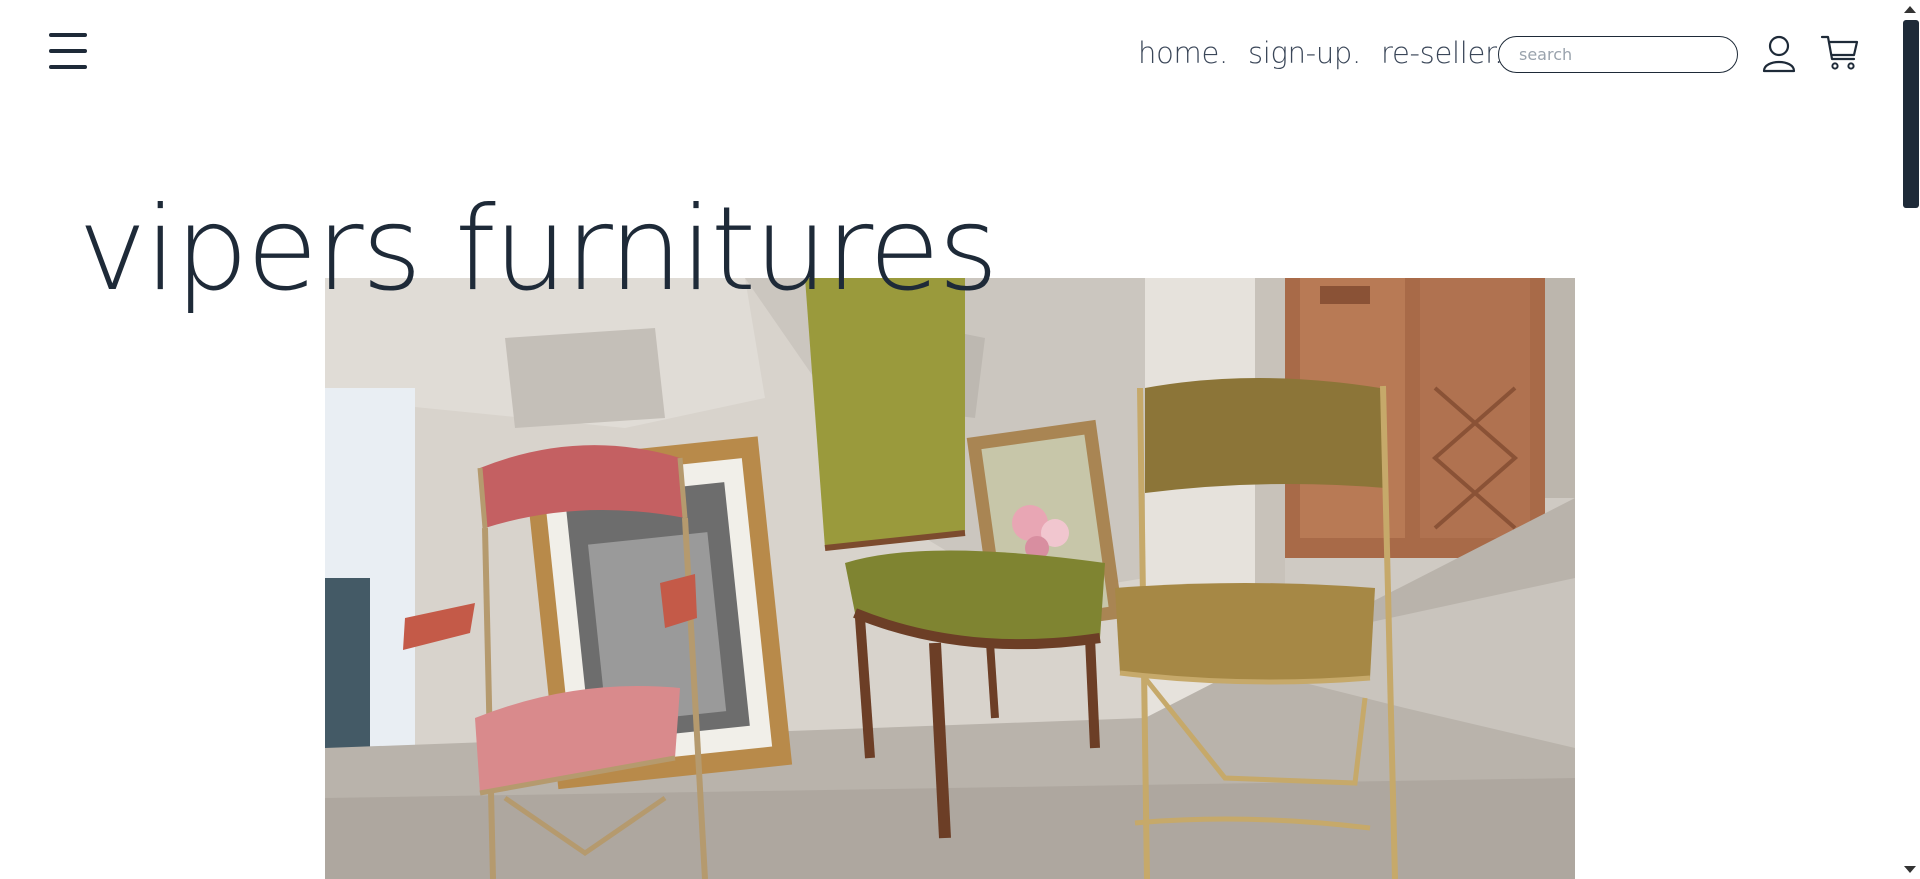 The width and height of the screenshot is (1920, 879). What do you see at coordinates (1910, 869) in the screenshot?
I see `scroll-down-arrow-icon` at bounding box center [1910, 869].